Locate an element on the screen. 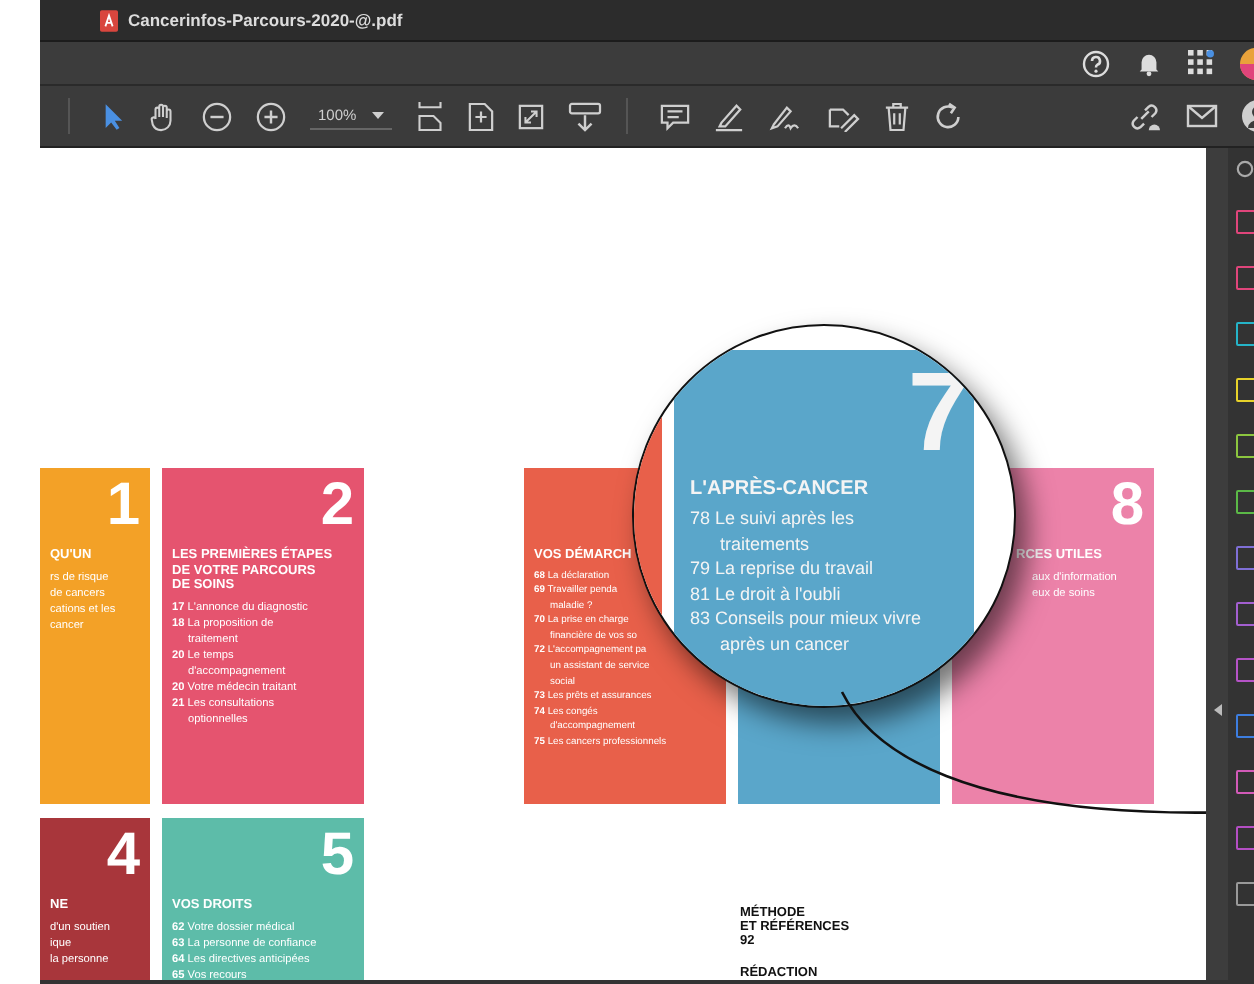  contents-entry: traitements is located at coordinates (765, 543).